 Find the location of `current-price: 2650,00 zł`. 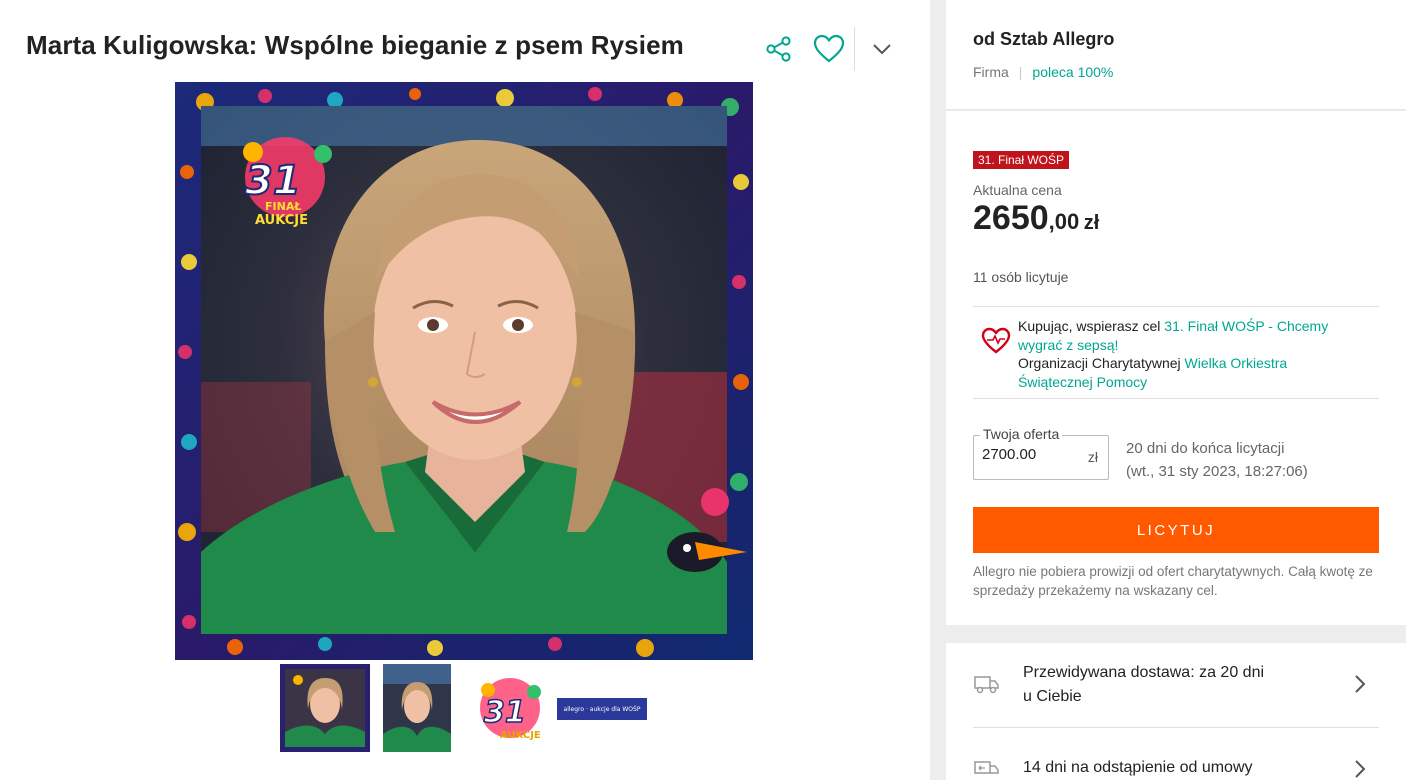

current-price: 2650,00 zł is located at coordinates (1036, 218).